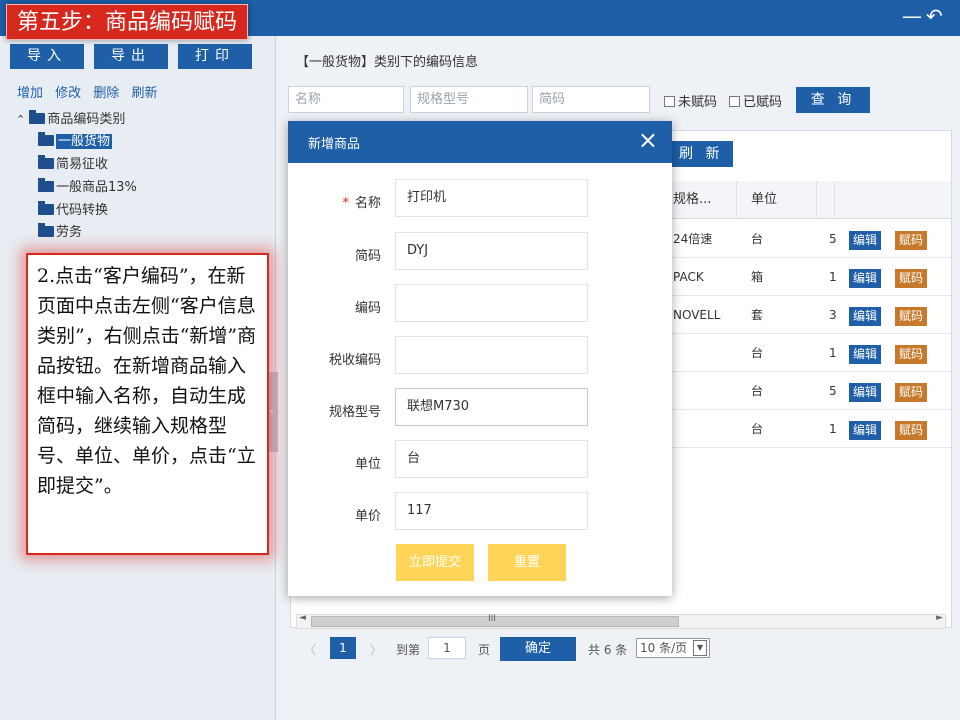  What do you see at coordinates (70, 120) in the screenshot?
I see `tree-root: ⌃ 商品编码类别` at bounding box center [70, 120].